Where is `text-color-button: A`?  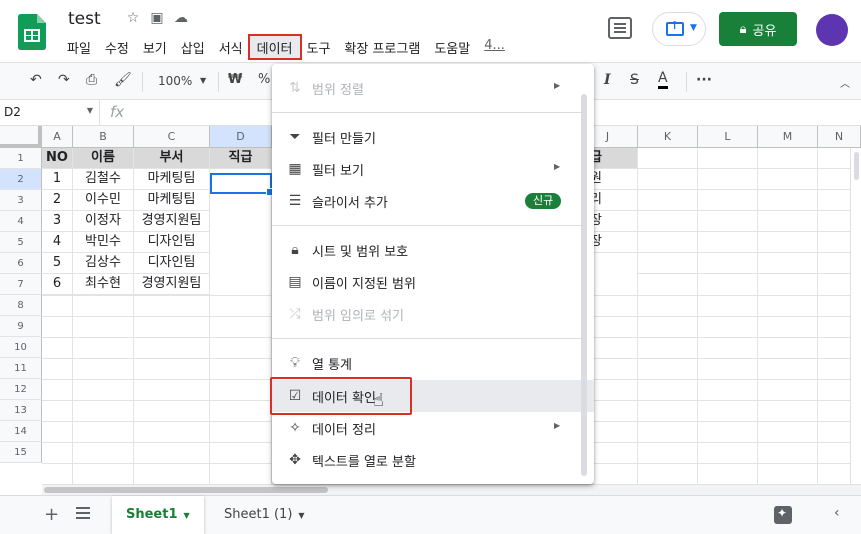 text-color-button: A is located at coordinates (663, 79).